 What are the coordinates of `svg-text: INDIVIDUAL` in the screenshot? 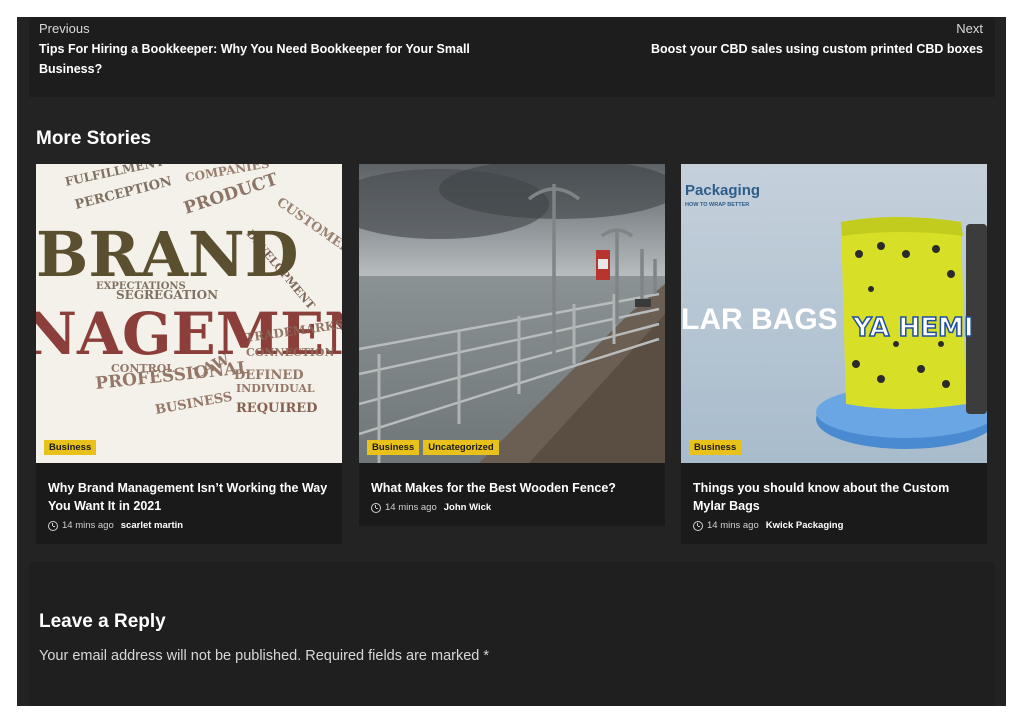 It's located at (275, 388).